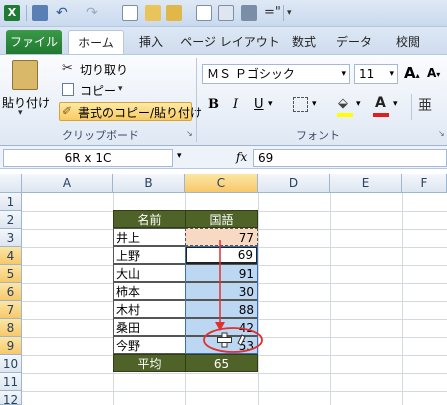 This screenshot has width=447, height=405. What do you see at coordinates (221, 255) in the screenshot?
I see `score-cell-active: 69` at bounding box center [221, 255].